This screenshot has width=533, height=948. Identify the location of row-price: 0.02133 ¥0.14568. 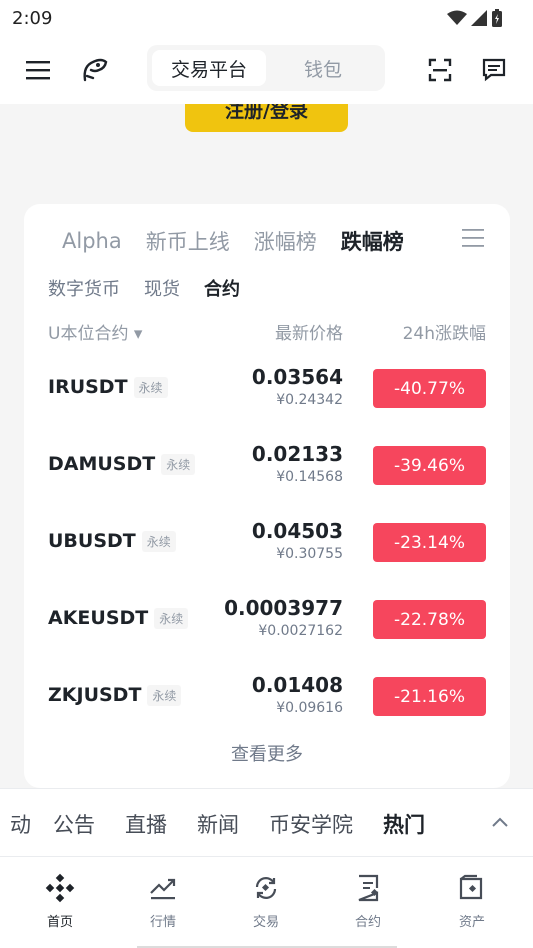
(297, 464).